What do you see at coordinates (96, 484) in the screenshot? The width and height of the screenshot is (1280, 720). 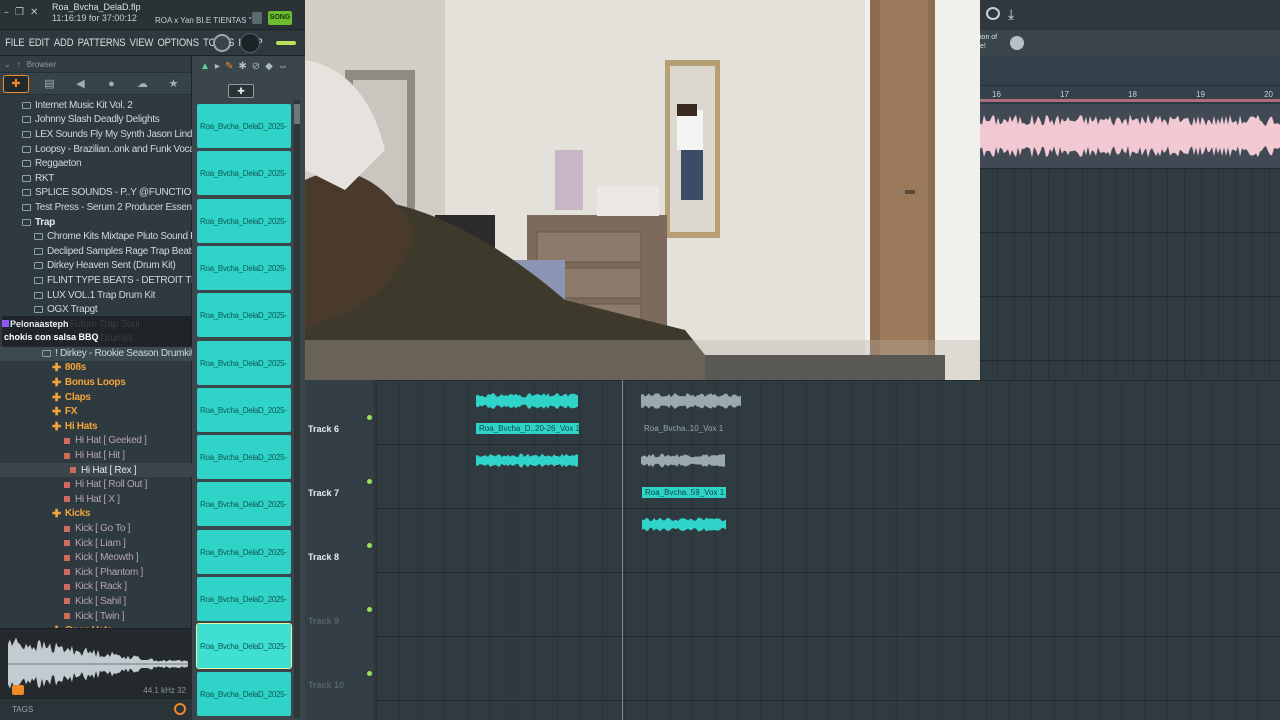 I see `browser-item: Hi Hat [ Roll Out ]` at bounding box center [96, 484].